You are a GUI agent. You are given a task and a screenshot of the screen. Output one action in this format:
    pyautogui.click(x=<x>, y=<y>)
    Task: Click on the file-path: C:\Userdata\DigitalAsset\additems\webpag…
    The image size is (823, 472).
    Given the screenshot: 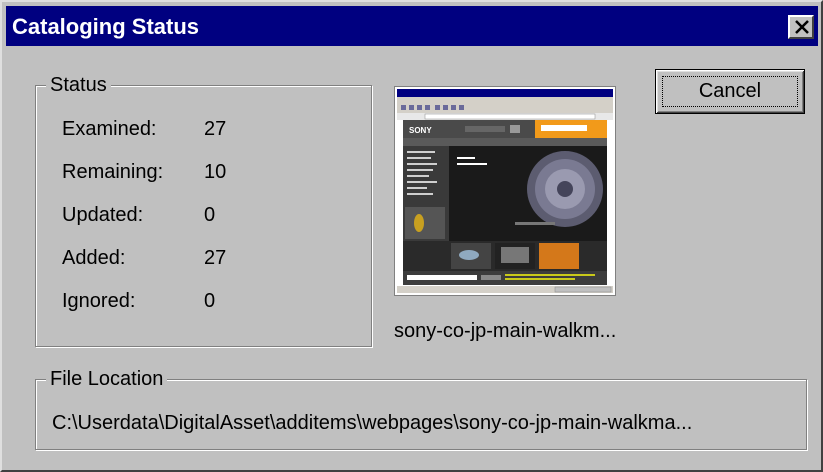 What is the action you would take?
    pyautogui.click(x=372, y=423)
    